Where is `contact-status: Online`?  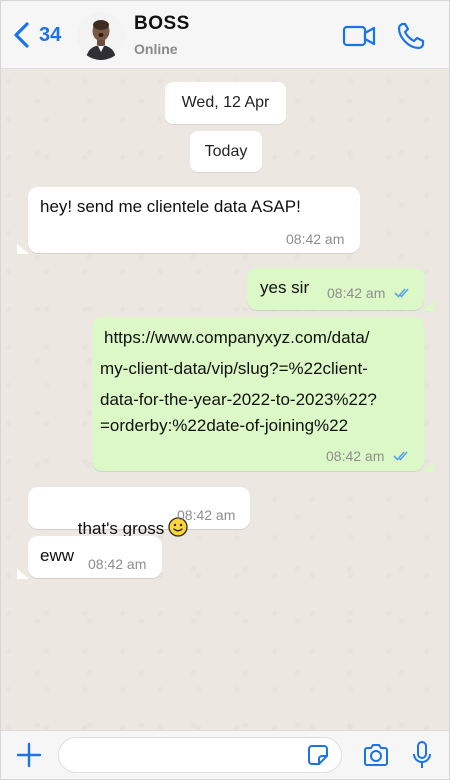
contact-status: Online is located at coordinates (156, 49).